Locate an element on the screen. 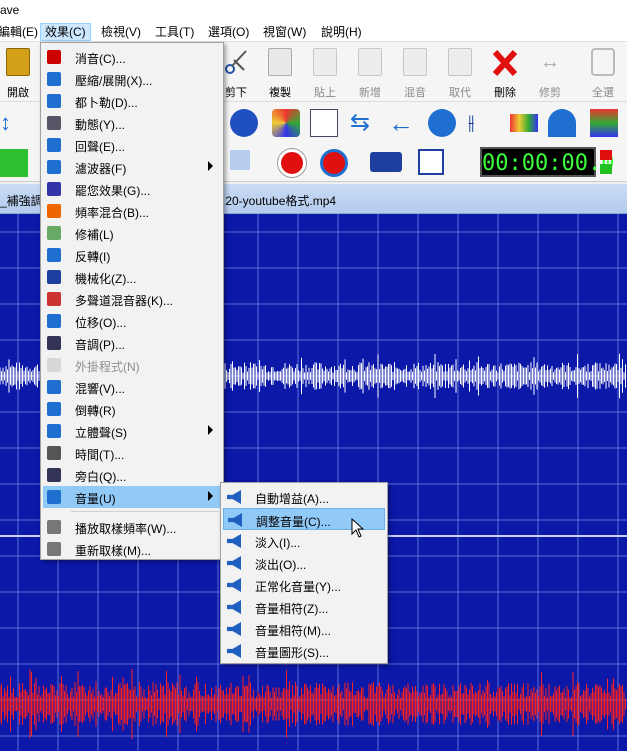  effect-icon is located at coordinates (54, 189).